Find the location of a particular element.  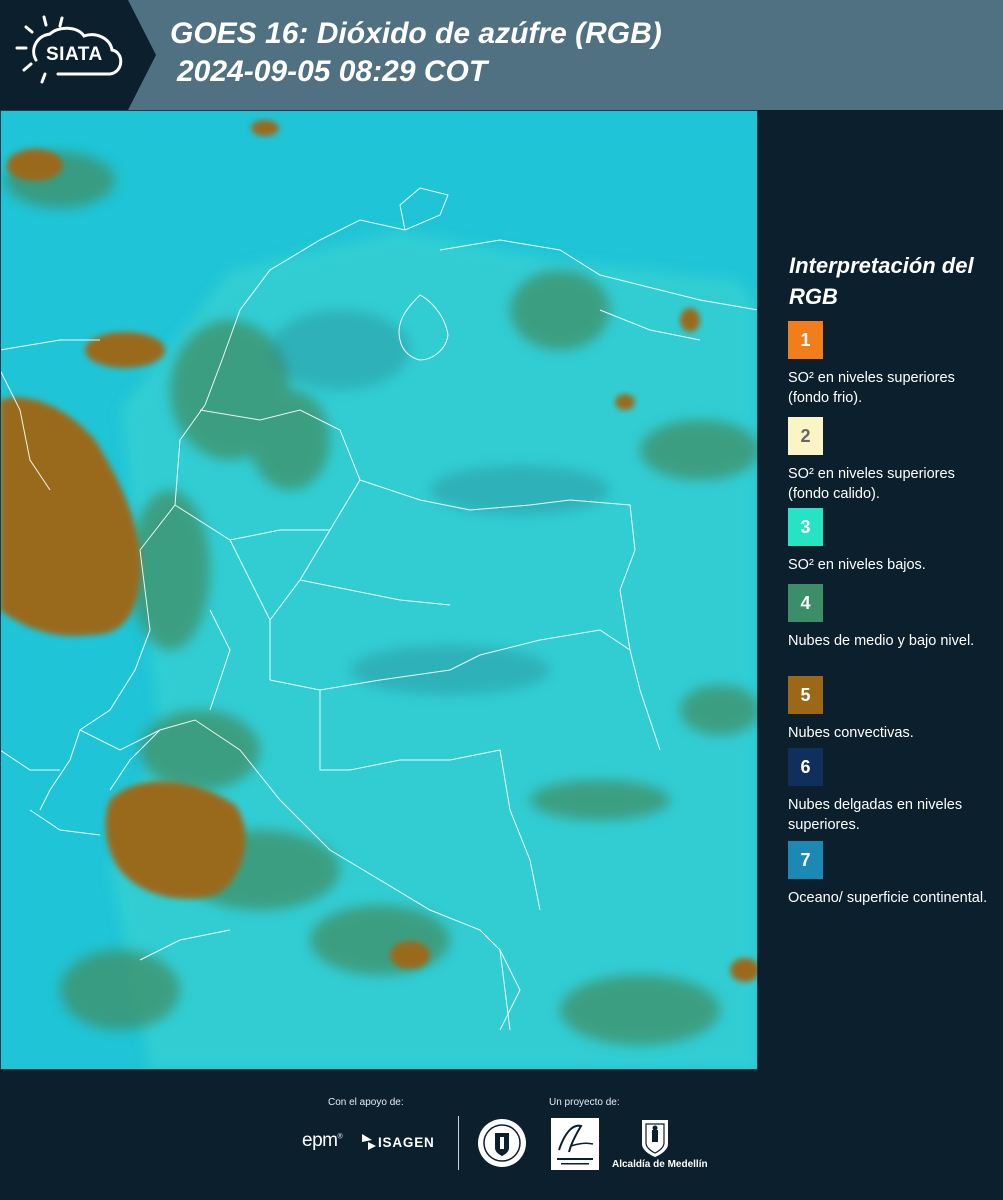

legend-number: 4 is located at coordinates (805, 602).